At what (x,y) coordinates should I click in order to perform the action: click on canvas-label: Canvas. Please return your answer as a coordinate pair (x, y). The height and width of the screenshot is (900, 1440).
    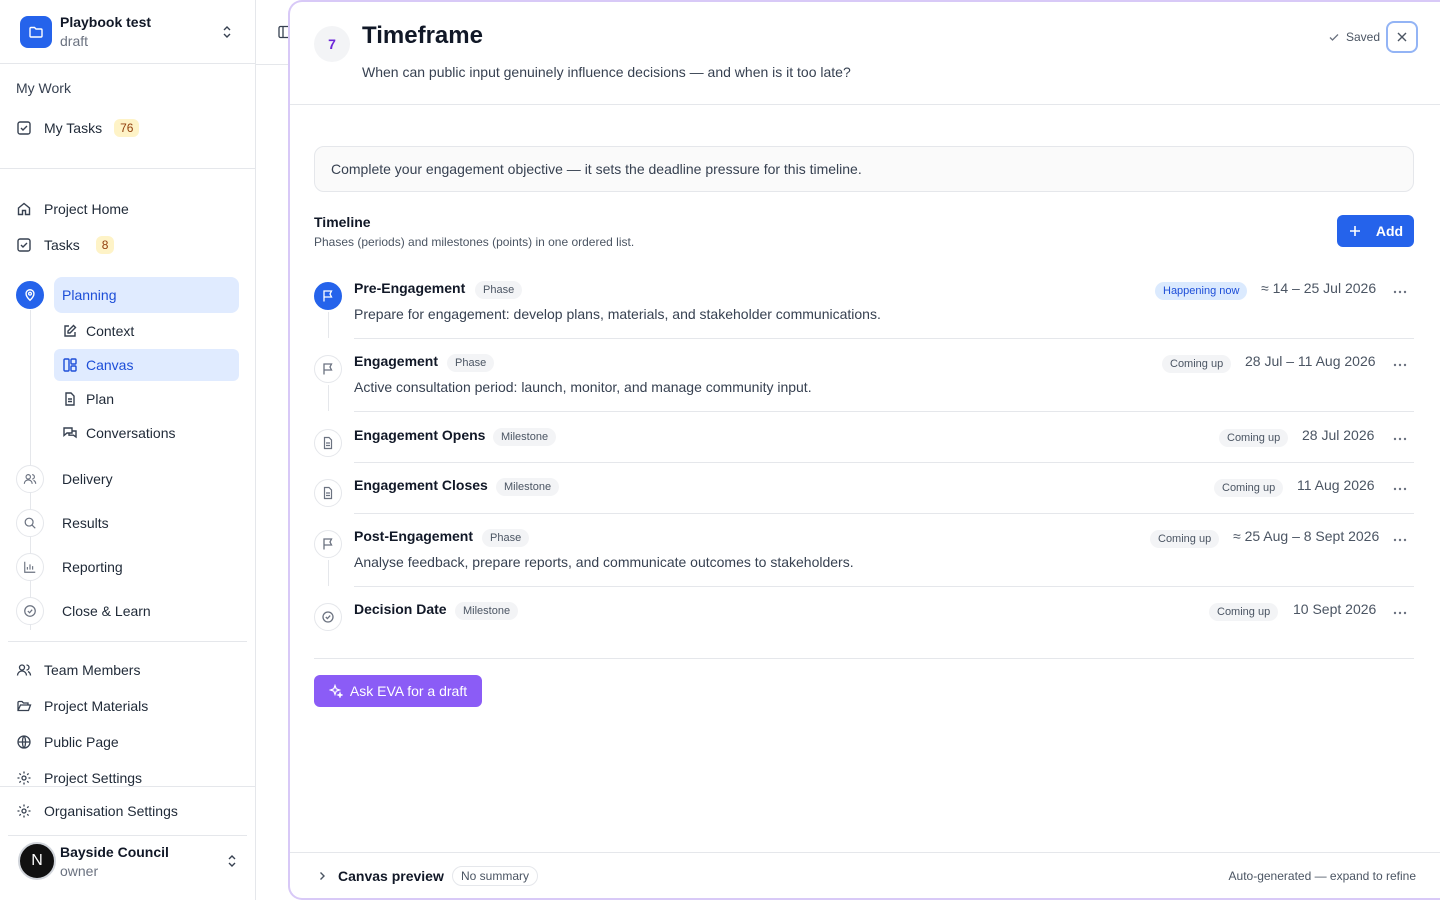
    Looking at the image, I should click on (110, 365).